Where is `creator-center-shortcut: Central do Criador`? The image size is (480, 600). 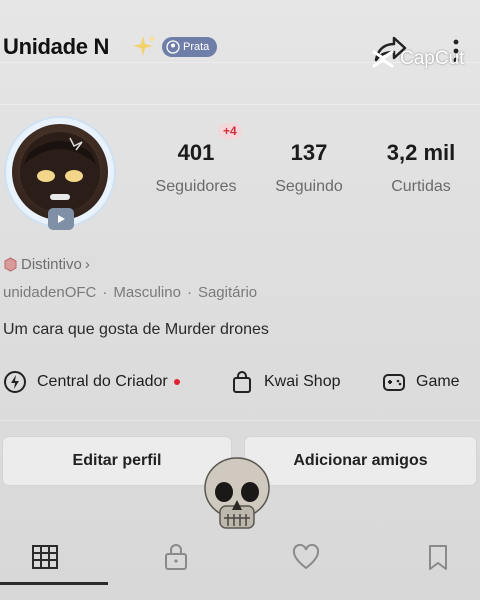
creator-center-shortcut: Central do Criador is located at coordinates (91, 382).